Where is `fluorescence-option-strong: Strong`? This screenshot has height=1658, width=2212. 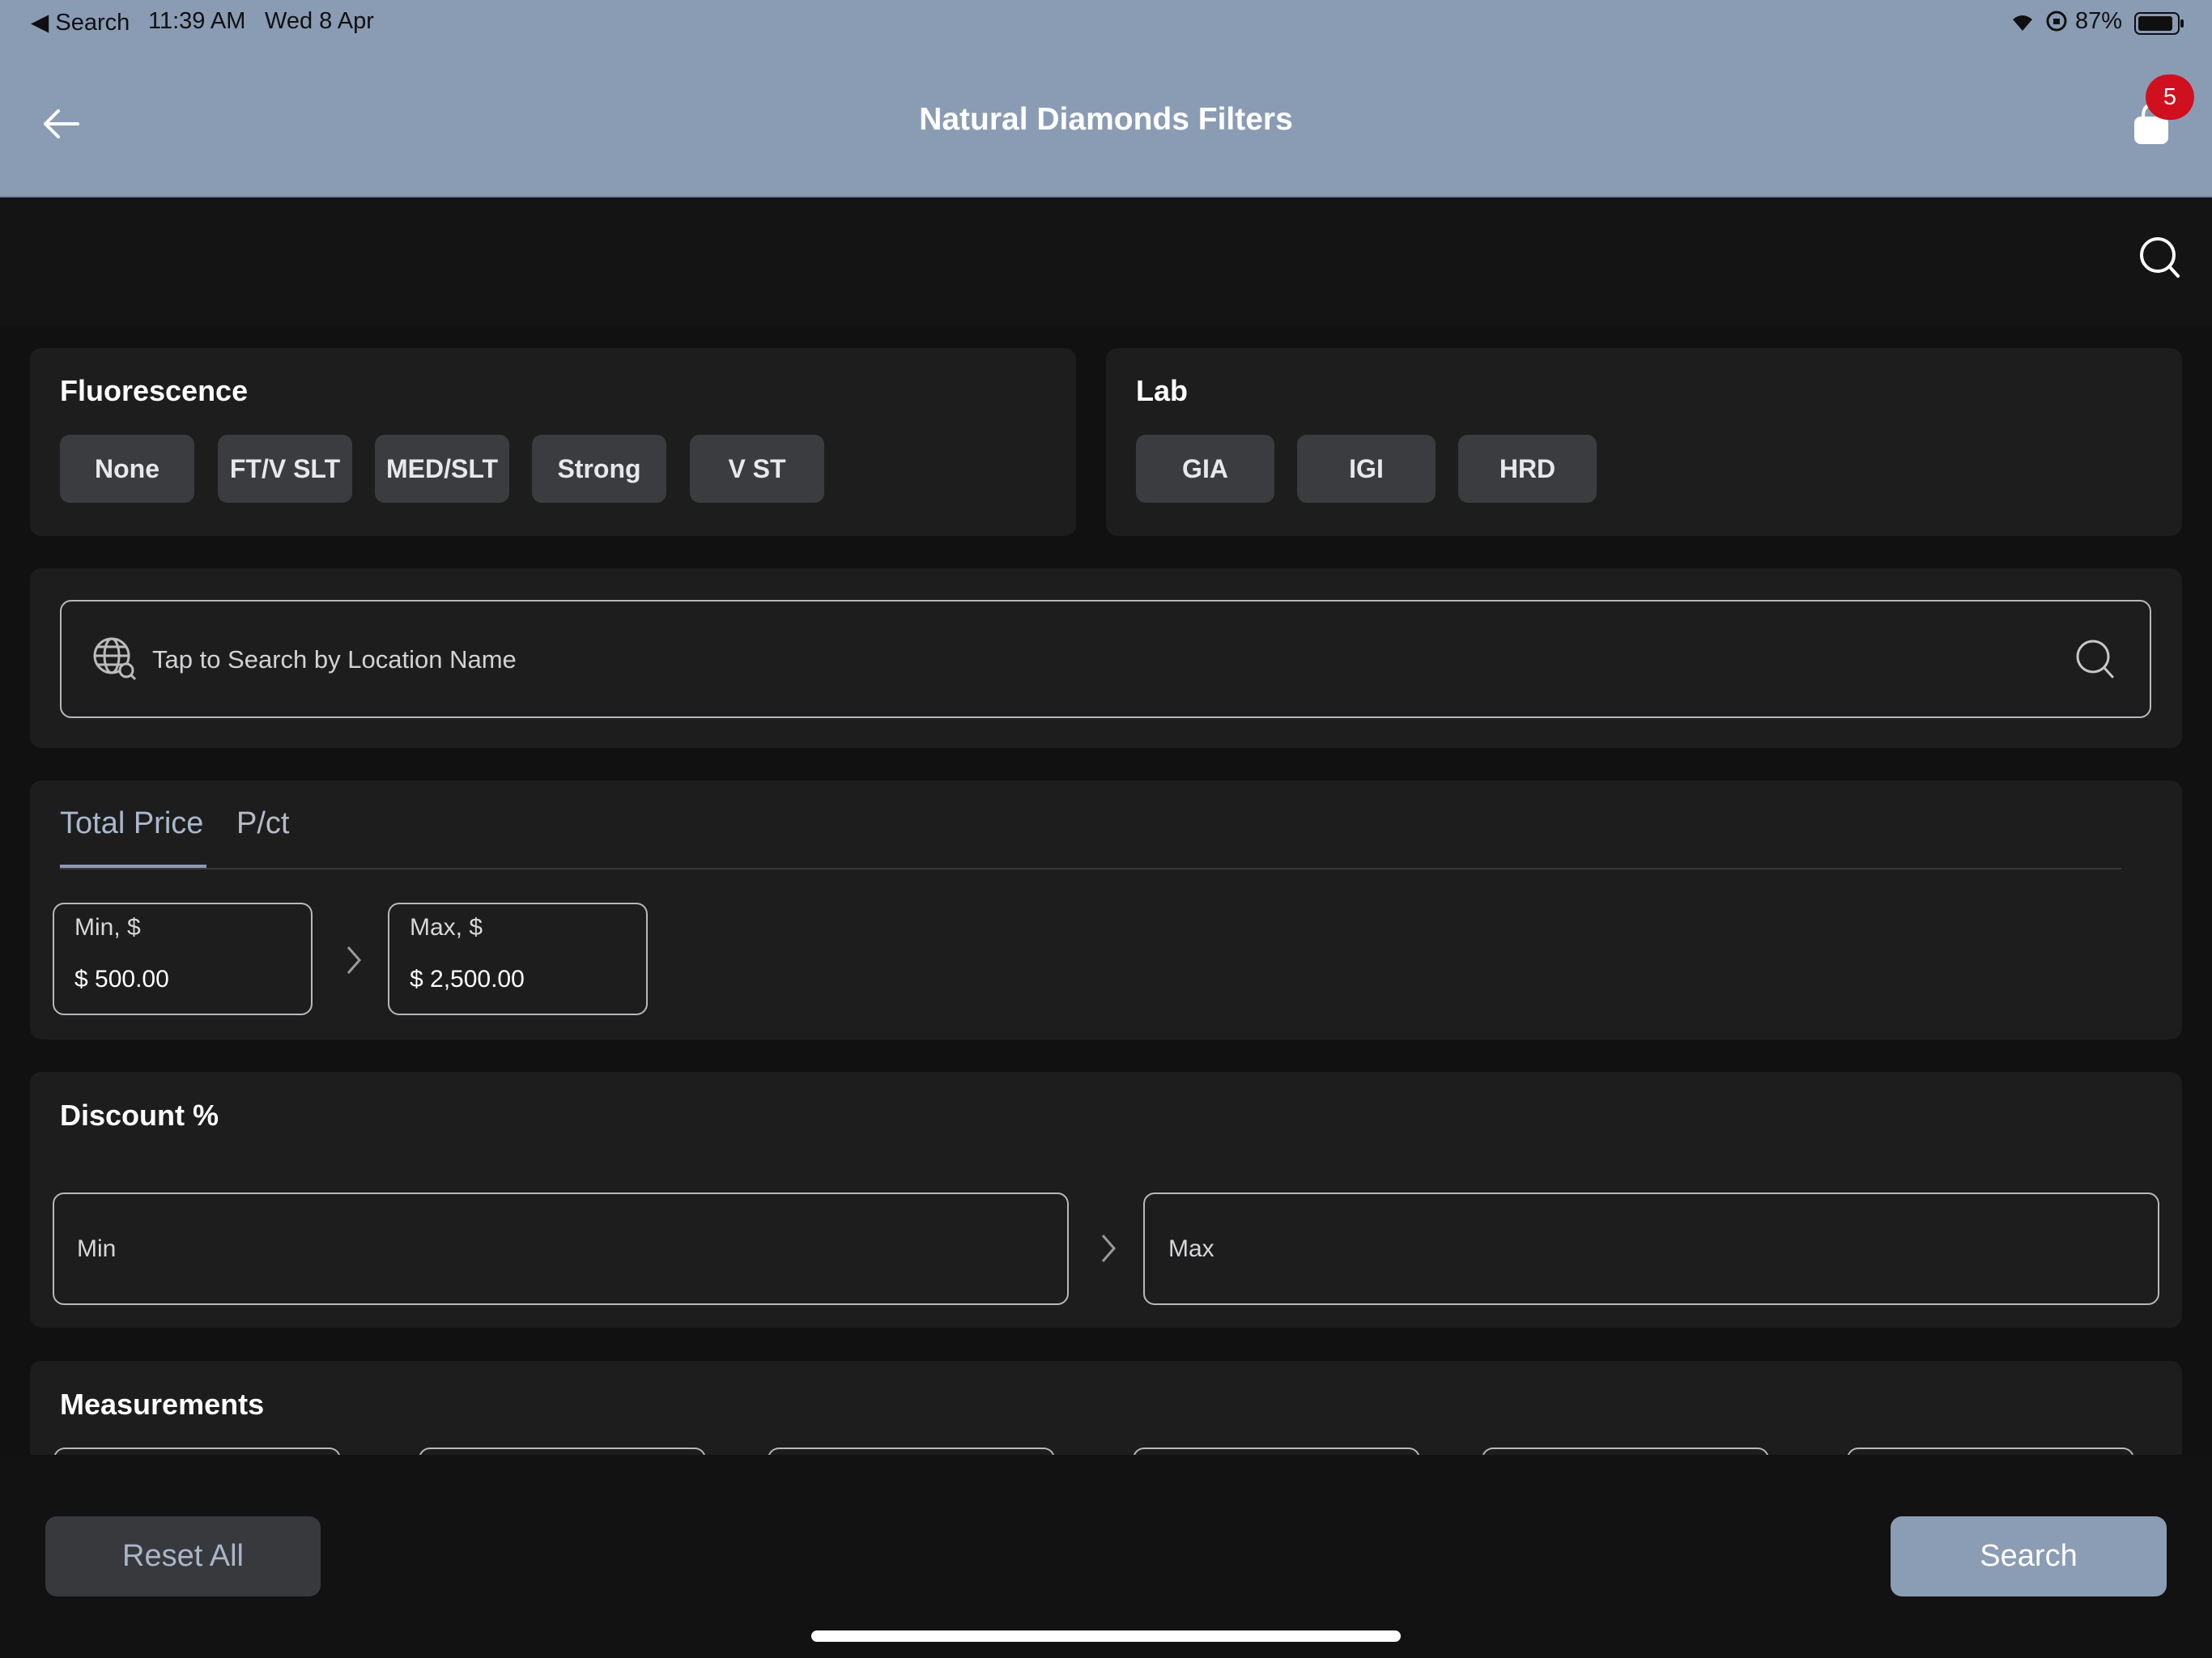
fluorescence-option-strong: Strong is located at coordinates (599, 469).